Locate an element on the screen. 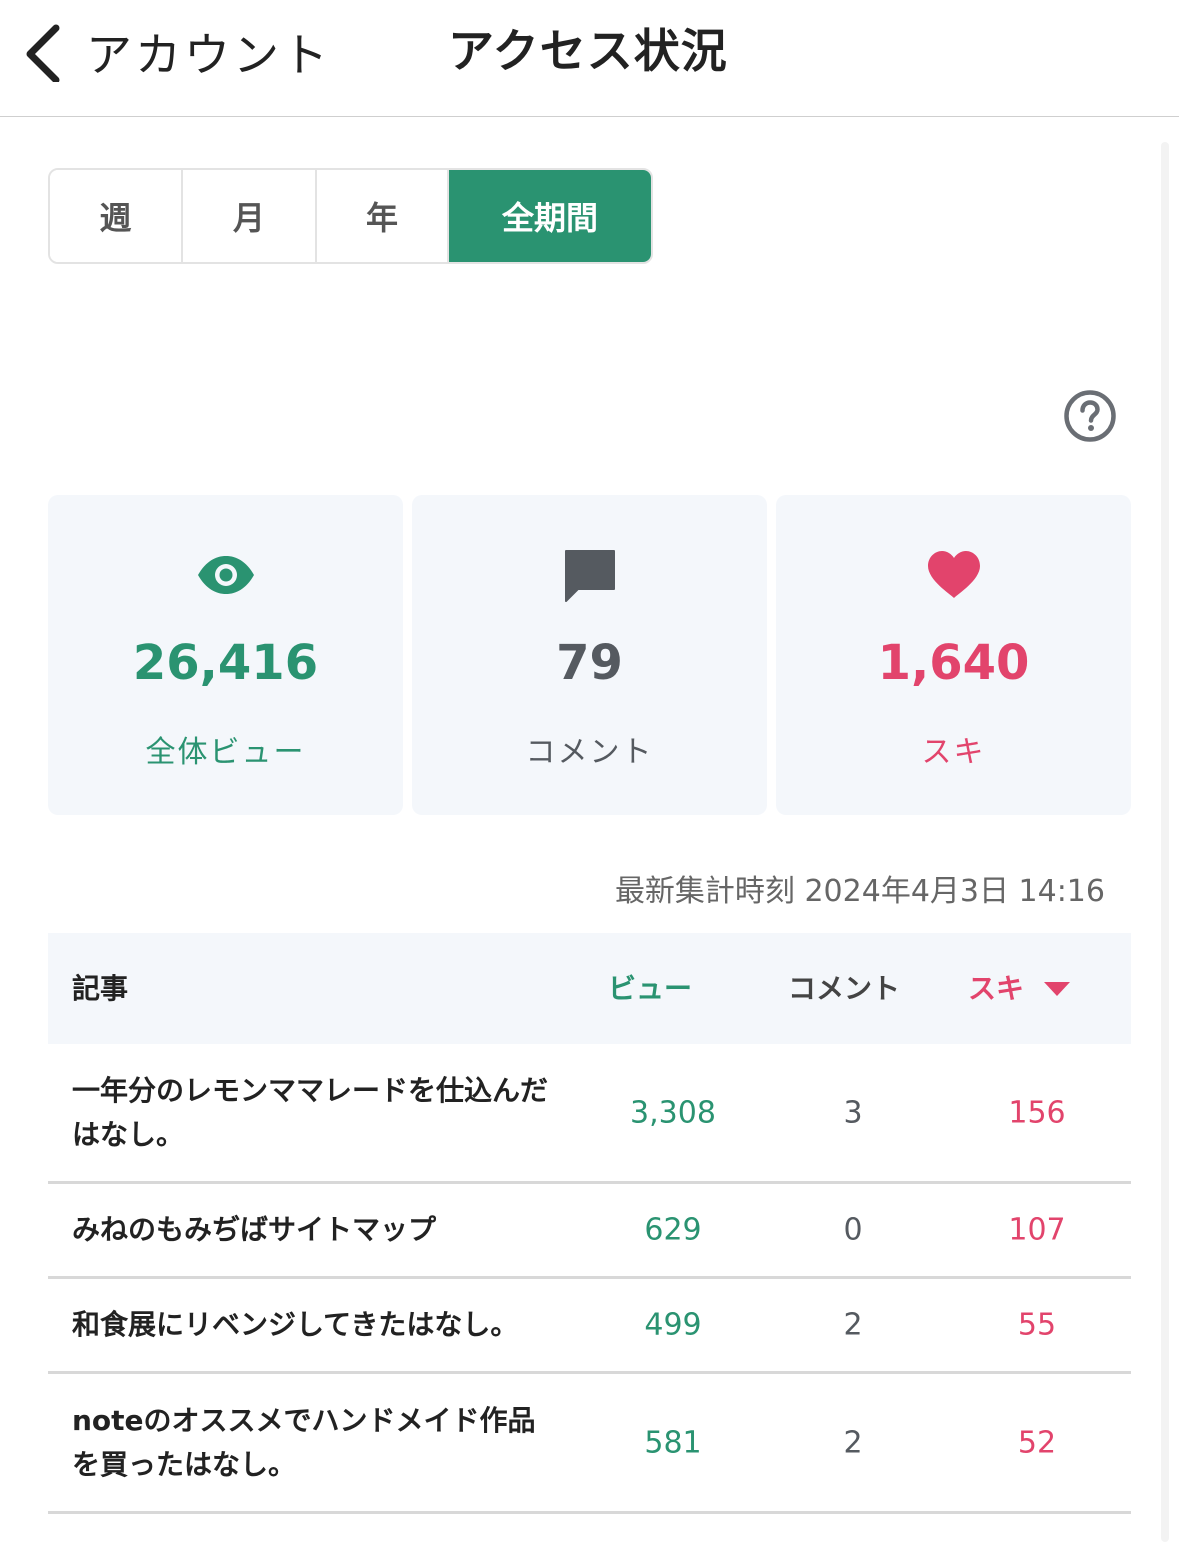 The image size is (1179, 1542). chevron-left-icon is located at coordinates (43, 53).